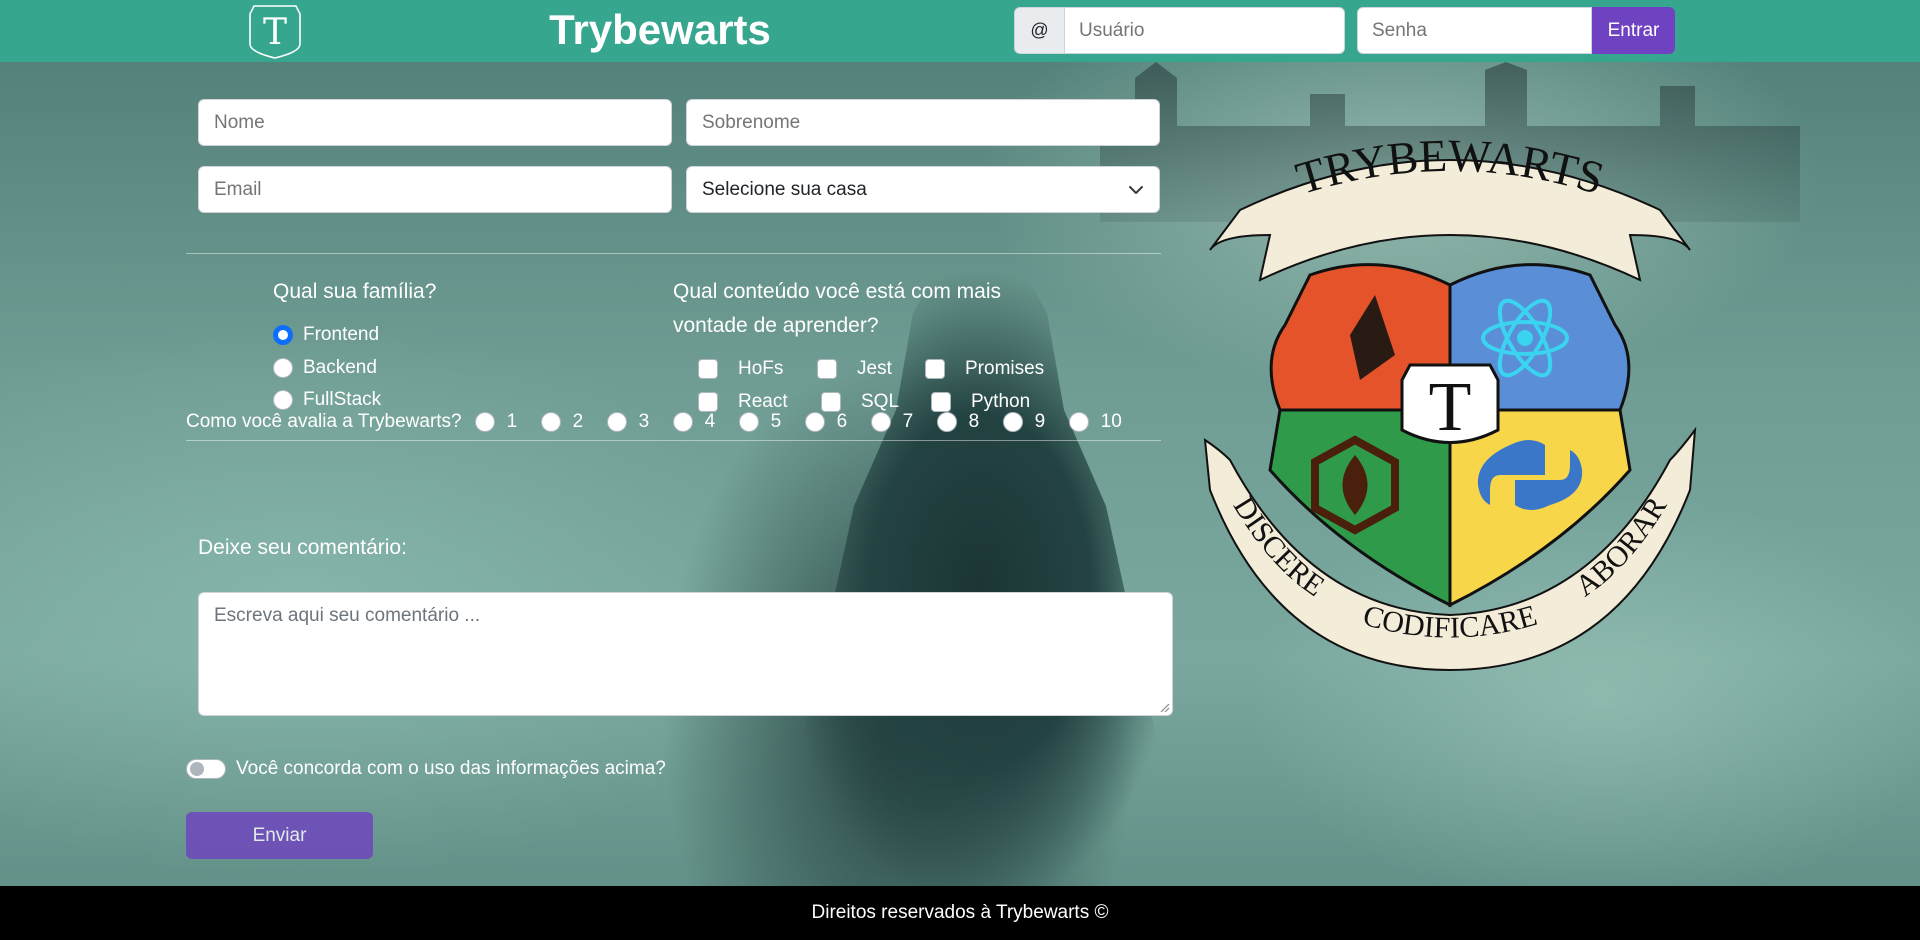 The height and width of the screenshot is (940, 1920). What do you see at coordinates (206, 769) in the screenshot?
I see `agreement-switch` at bounding box center [206, 769].